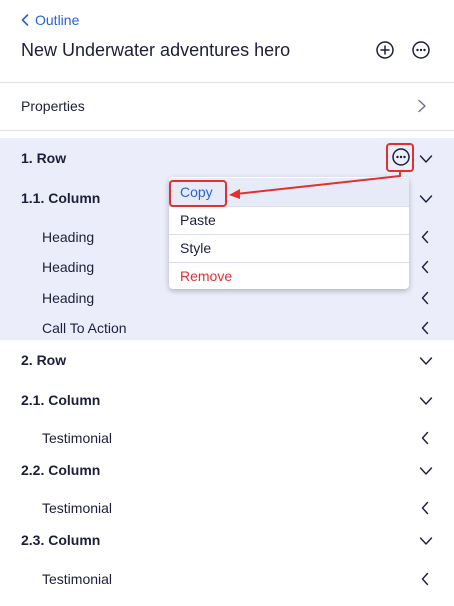 This screenshot has height=606, width=454. I want to click on page-title: New Underwater adventures hero, so click(156, 50).